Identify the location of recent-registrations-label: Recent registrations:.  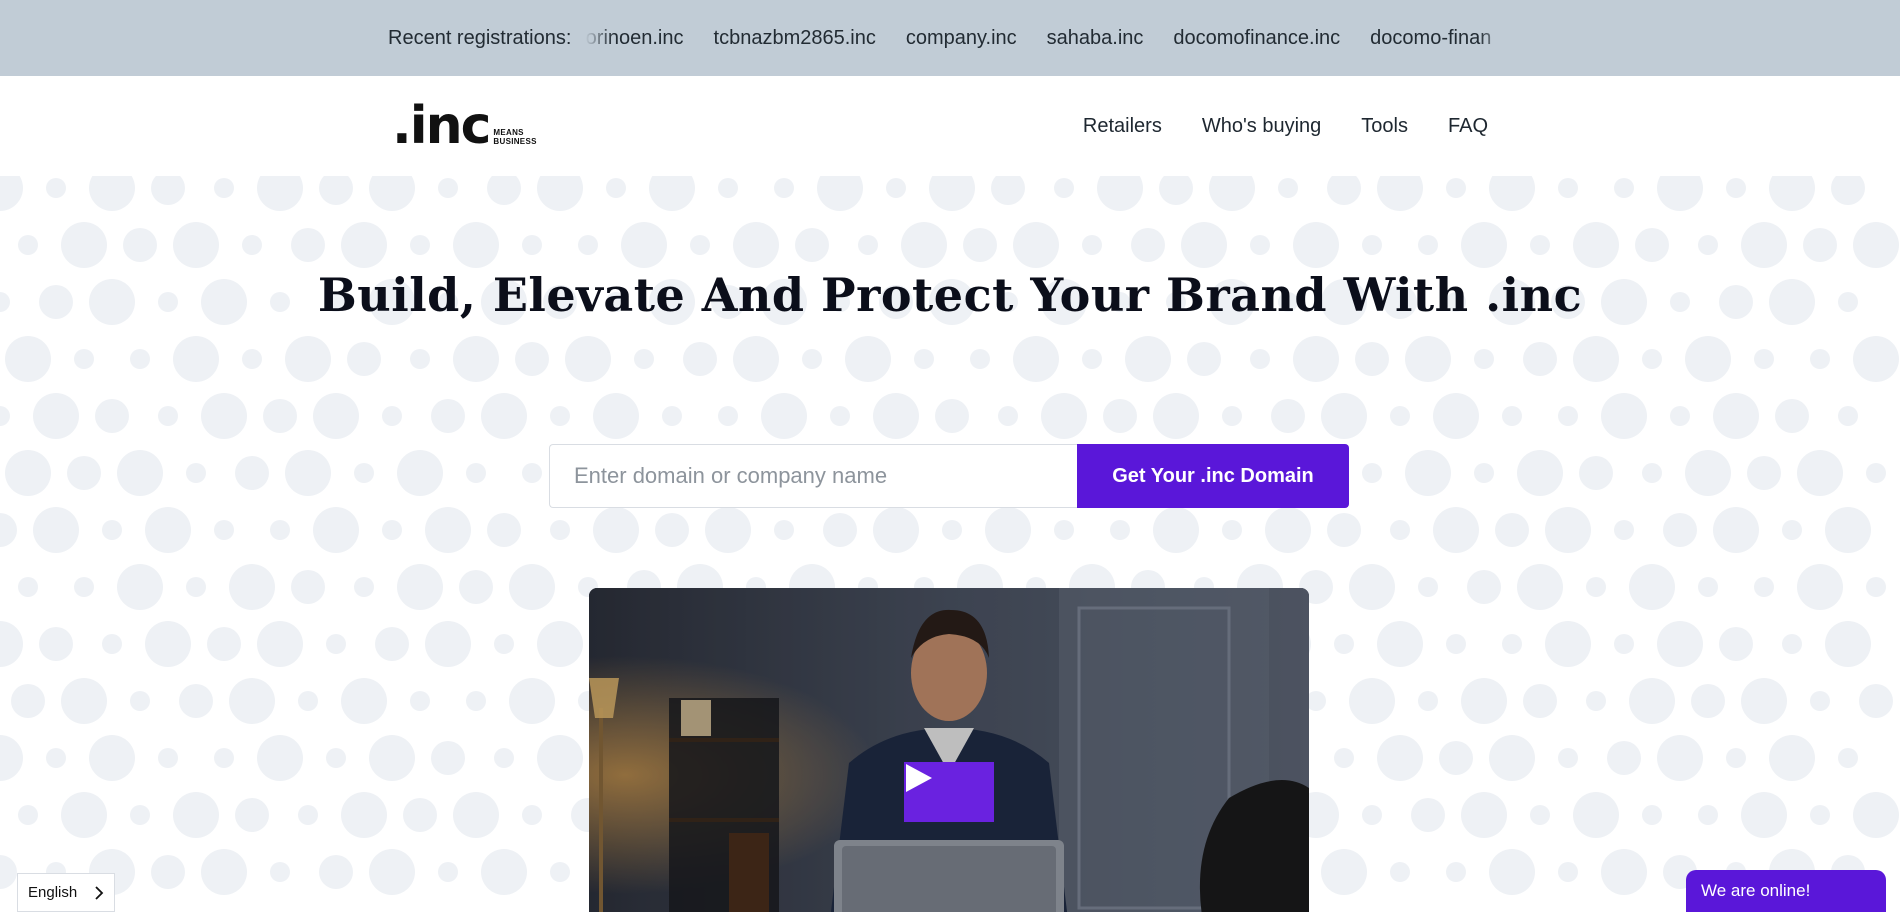
(480, 38).